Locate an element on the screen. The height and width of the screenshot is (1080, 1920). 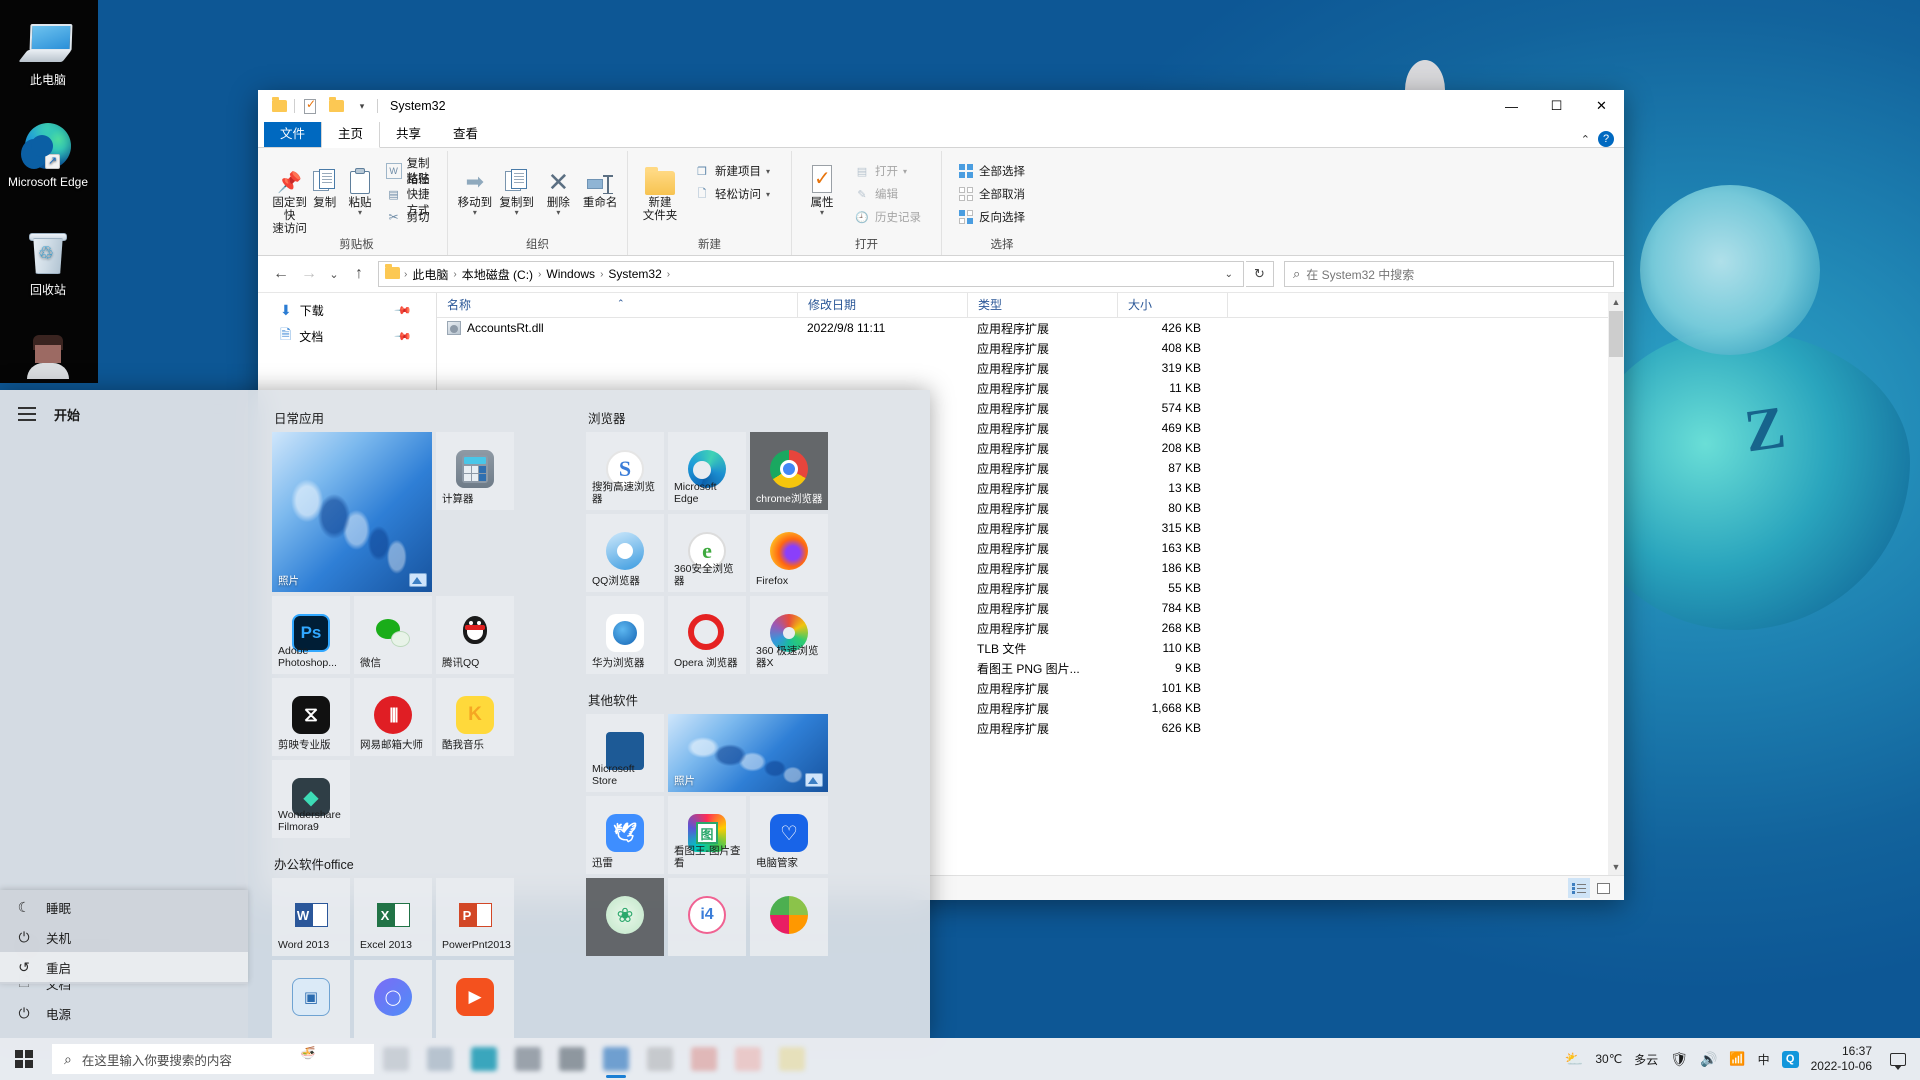
tab-view: 查看 is located at coordinates (465, 134).